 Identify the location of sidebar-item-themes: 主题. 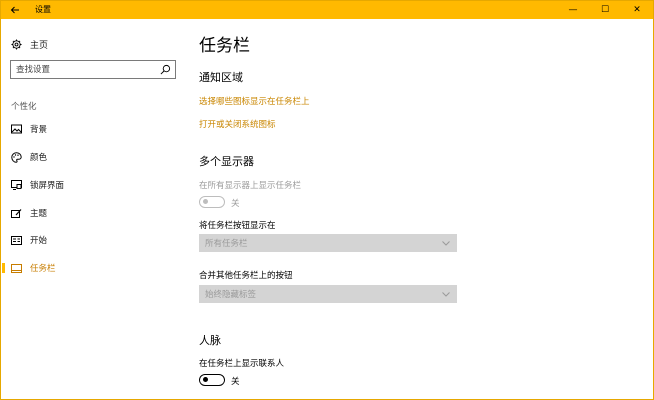
(95, 213).